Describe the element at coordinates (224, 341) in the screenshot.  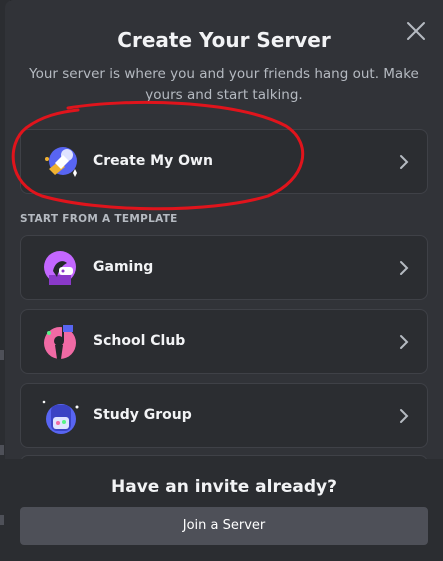
I see `template-school-club-option: School Club` at that location.